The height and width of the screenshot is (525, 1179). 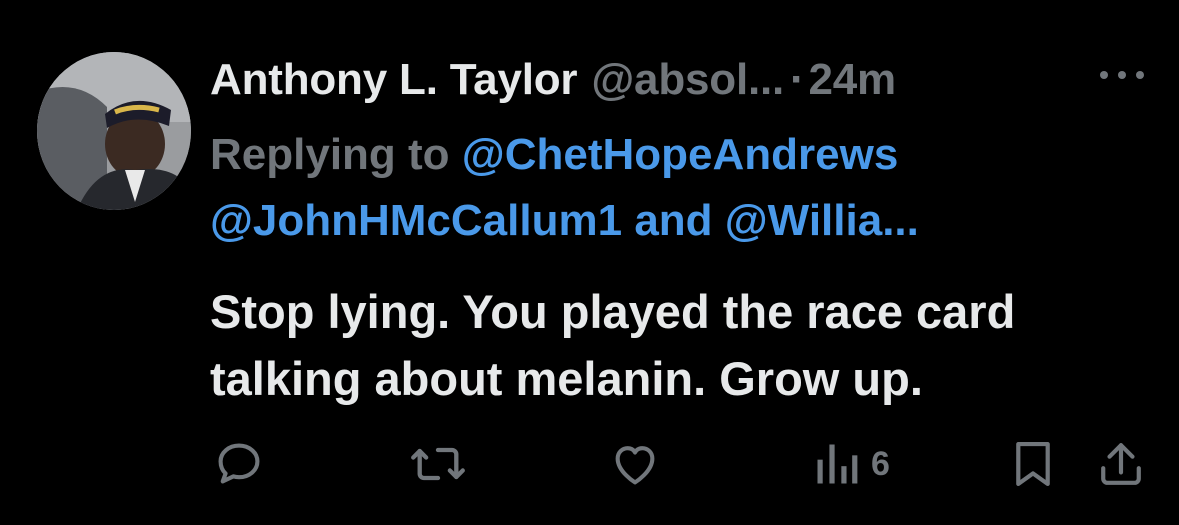 I want to click on author-name: Anthony L. Taylor, so click(x=394, y=80).